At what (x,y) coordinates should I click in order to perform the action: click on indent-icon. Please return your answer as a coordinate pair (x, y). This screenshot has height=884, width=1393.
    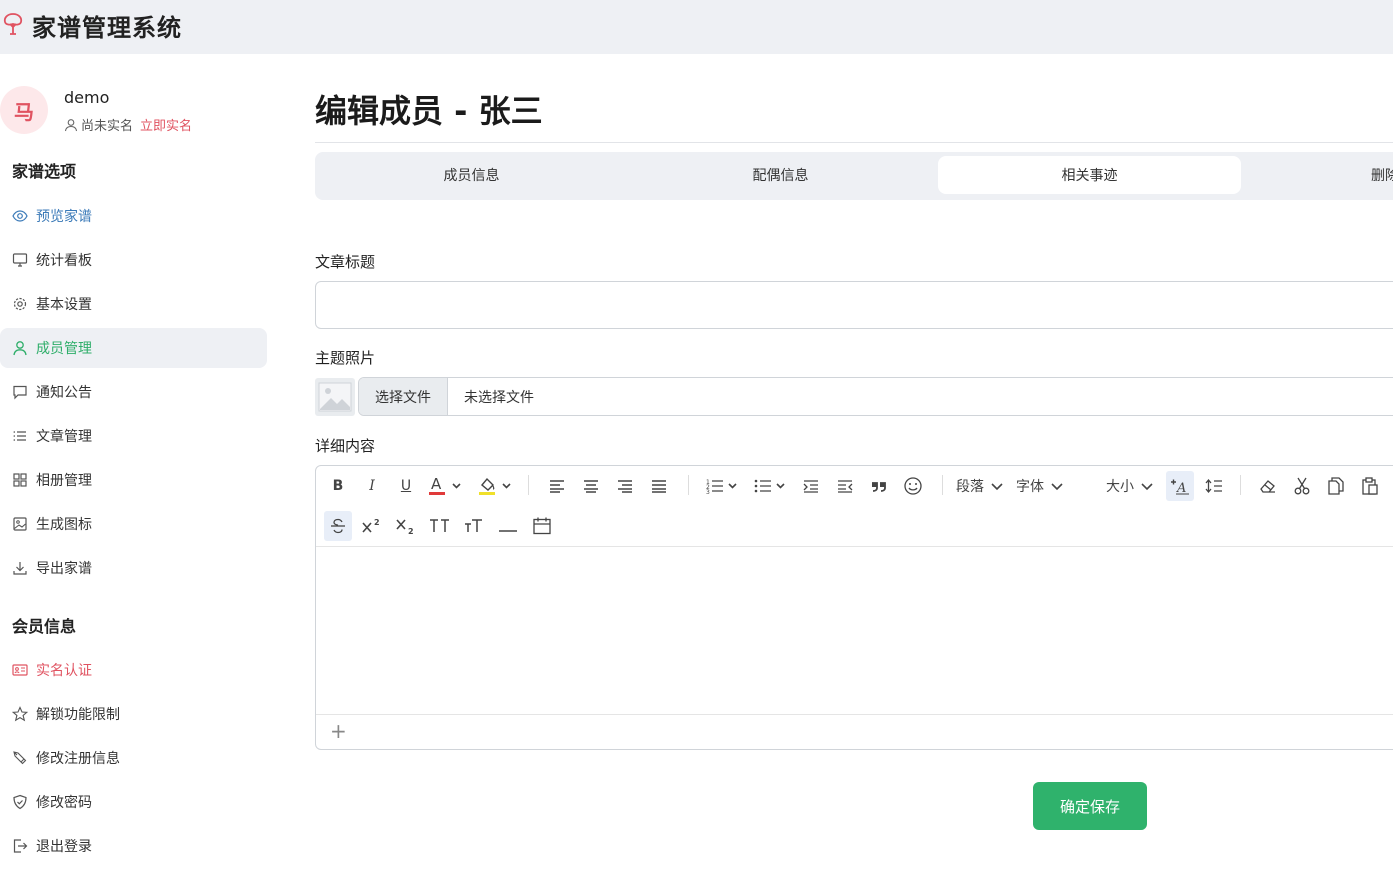
    Looking at the image, I should click on (811, 486).